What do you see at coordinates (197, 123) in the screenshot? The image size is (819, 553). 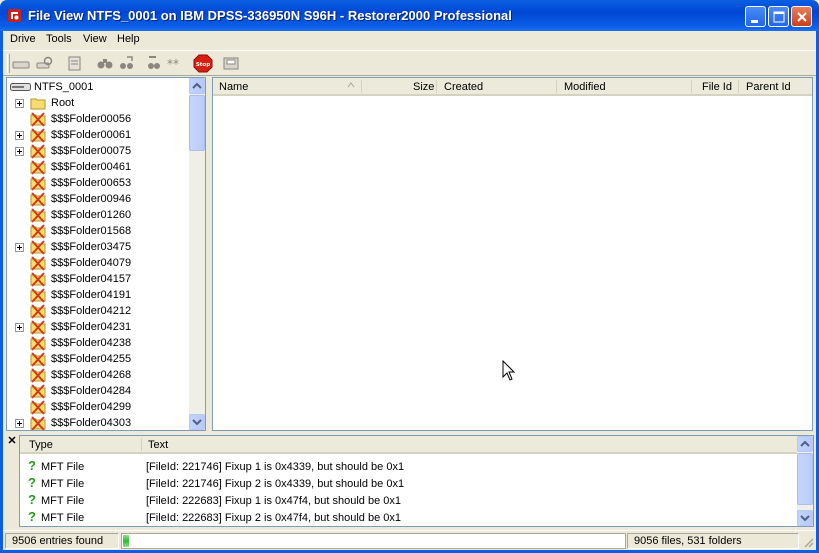 I see `scroll-thumb` at bounding box center [197, 123].